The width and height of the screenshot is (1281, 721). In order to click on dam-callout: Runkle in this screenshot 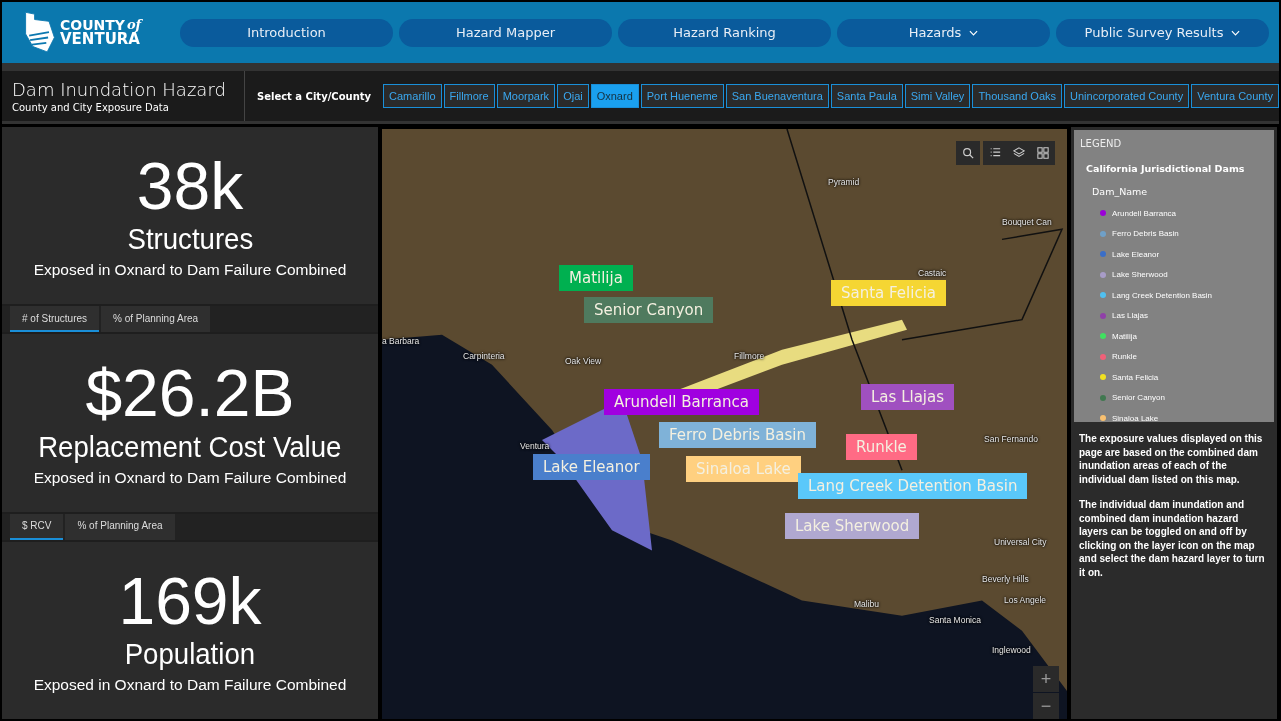, I will do `click(881, 447)`.